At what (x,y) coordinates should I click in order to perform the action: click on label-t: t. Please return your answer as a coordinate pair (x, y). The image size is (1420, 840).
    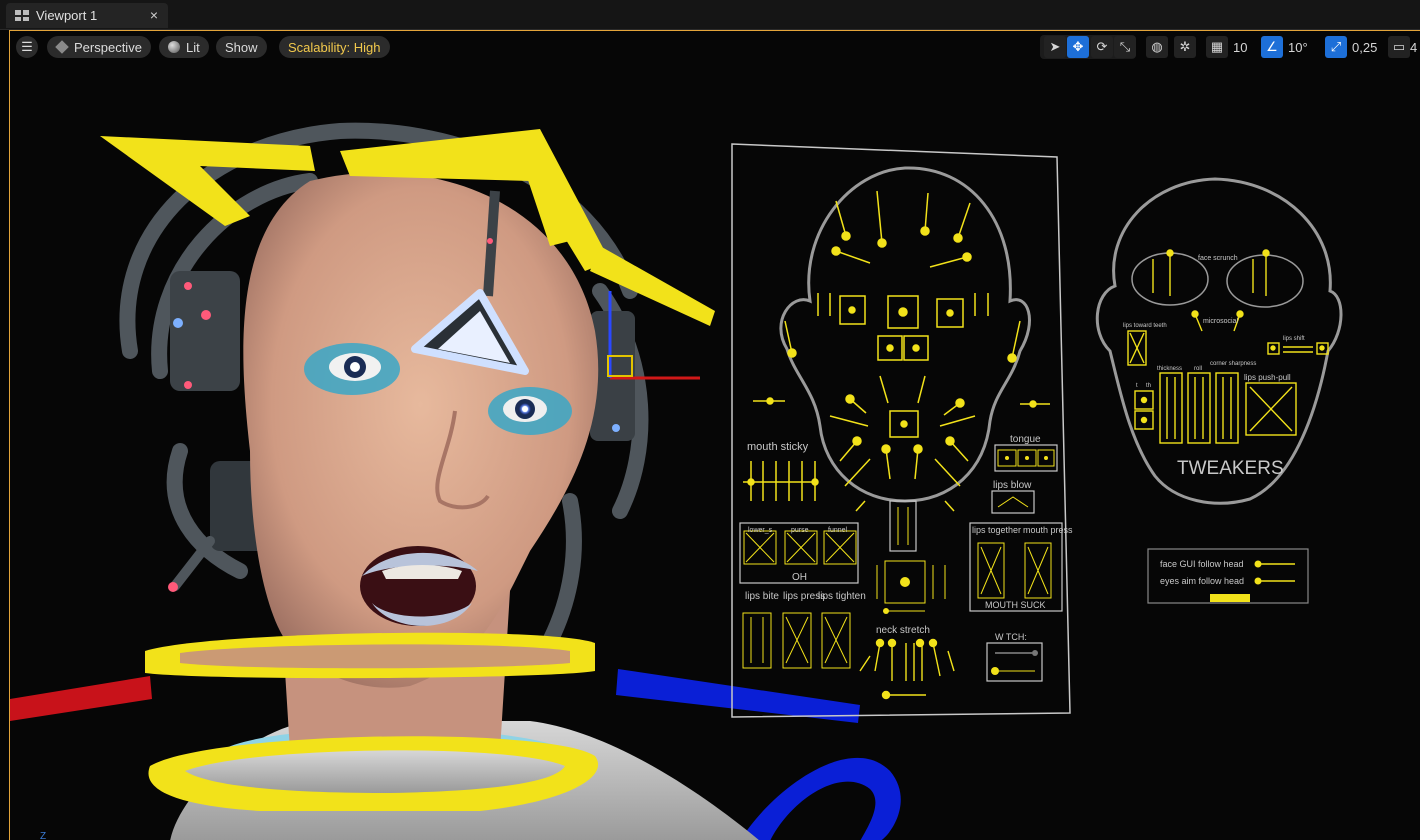
    Looking at the image, I should click on (1137, 386).